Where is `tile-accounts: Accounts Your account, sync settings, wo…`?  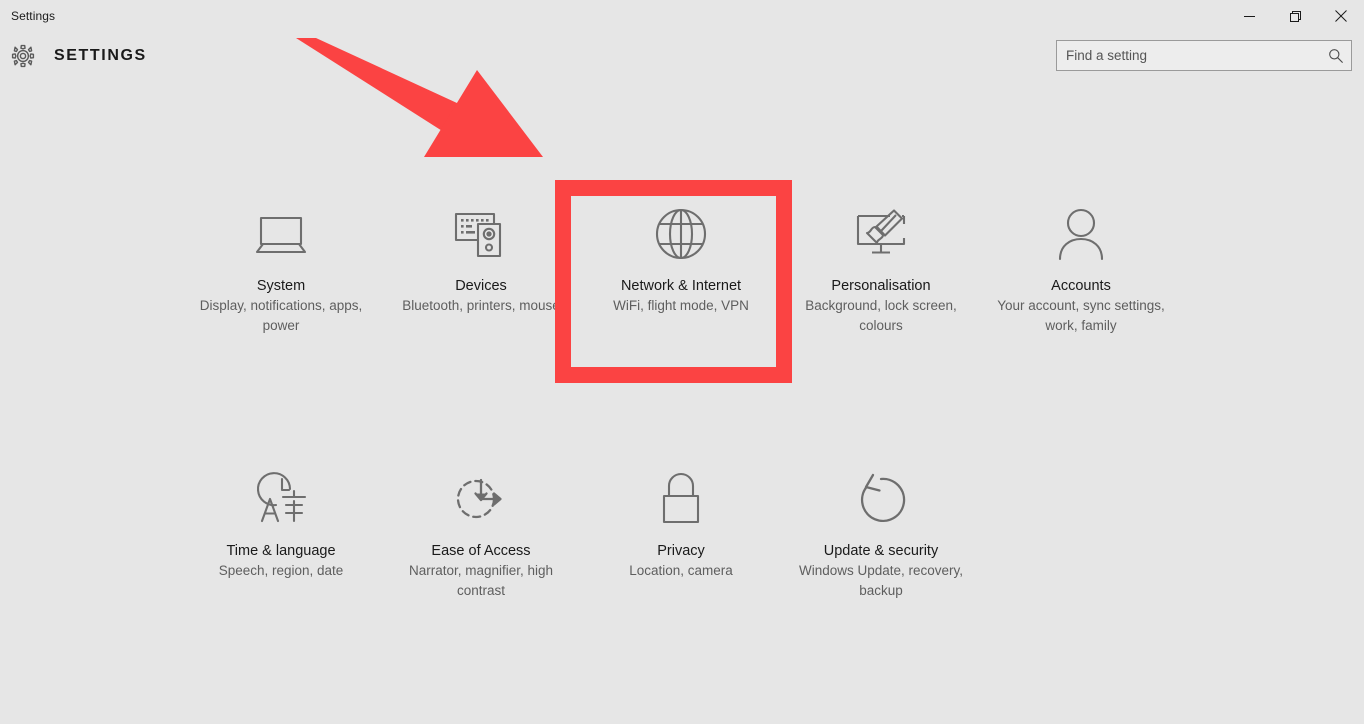
tile-accounts: Accounts Your account, sync settings, wo… is located at coordinates (1081, 263).